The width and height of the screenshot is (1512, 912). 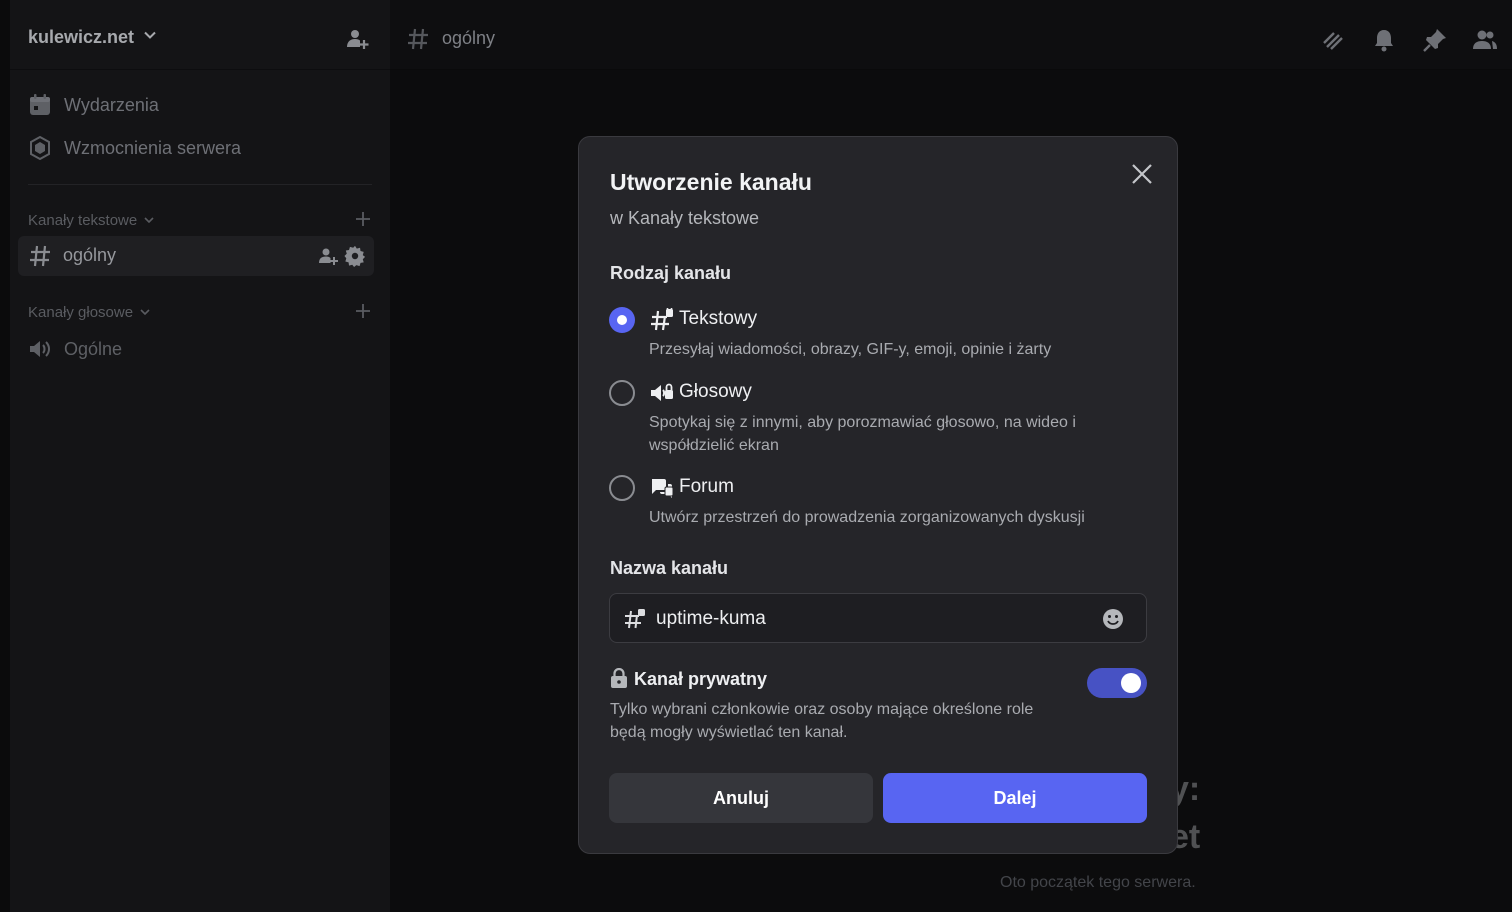 I want to click on radio-forum, so click(x=622, y=488).